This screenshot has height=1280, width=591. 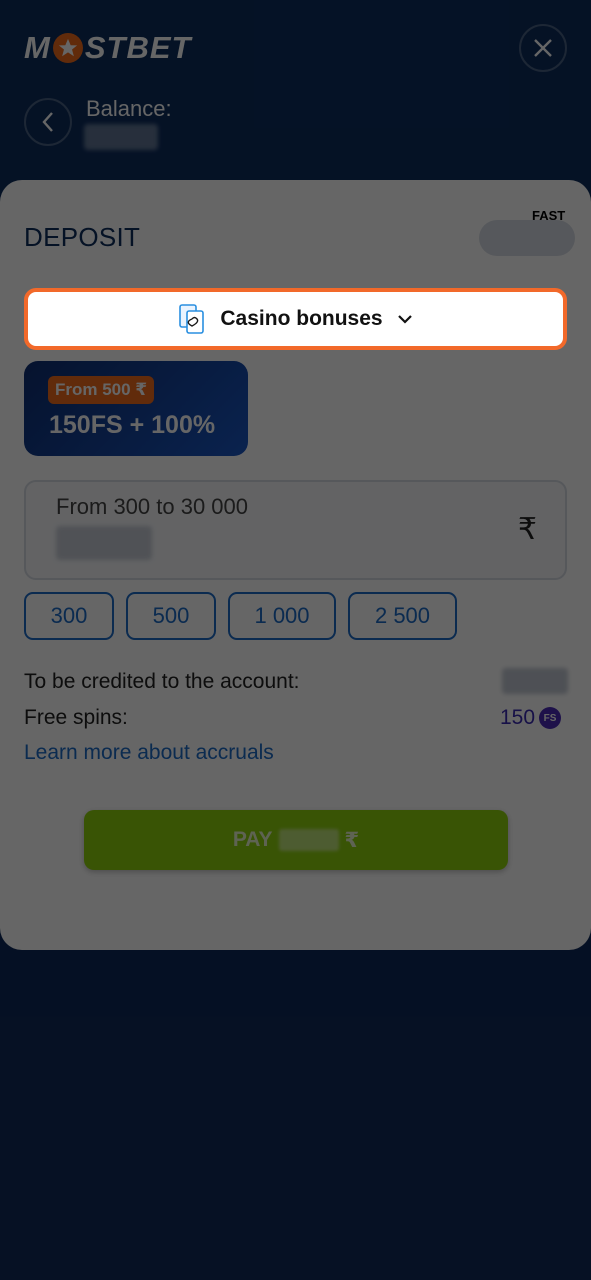 What do you see at coordinates (138, 47) in the screenshot?
I see `logo-text-right: STBET` at bounding box center [138, 47].